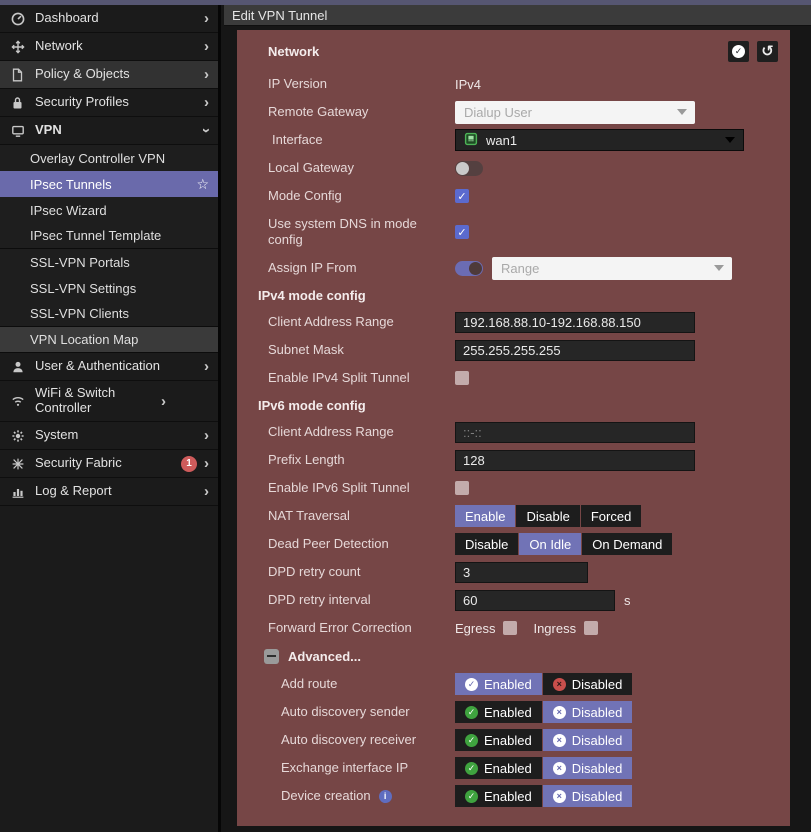 The image size is (811, 832). I want to click on dns-mode-checkbox: ✓, so click(462, 232).